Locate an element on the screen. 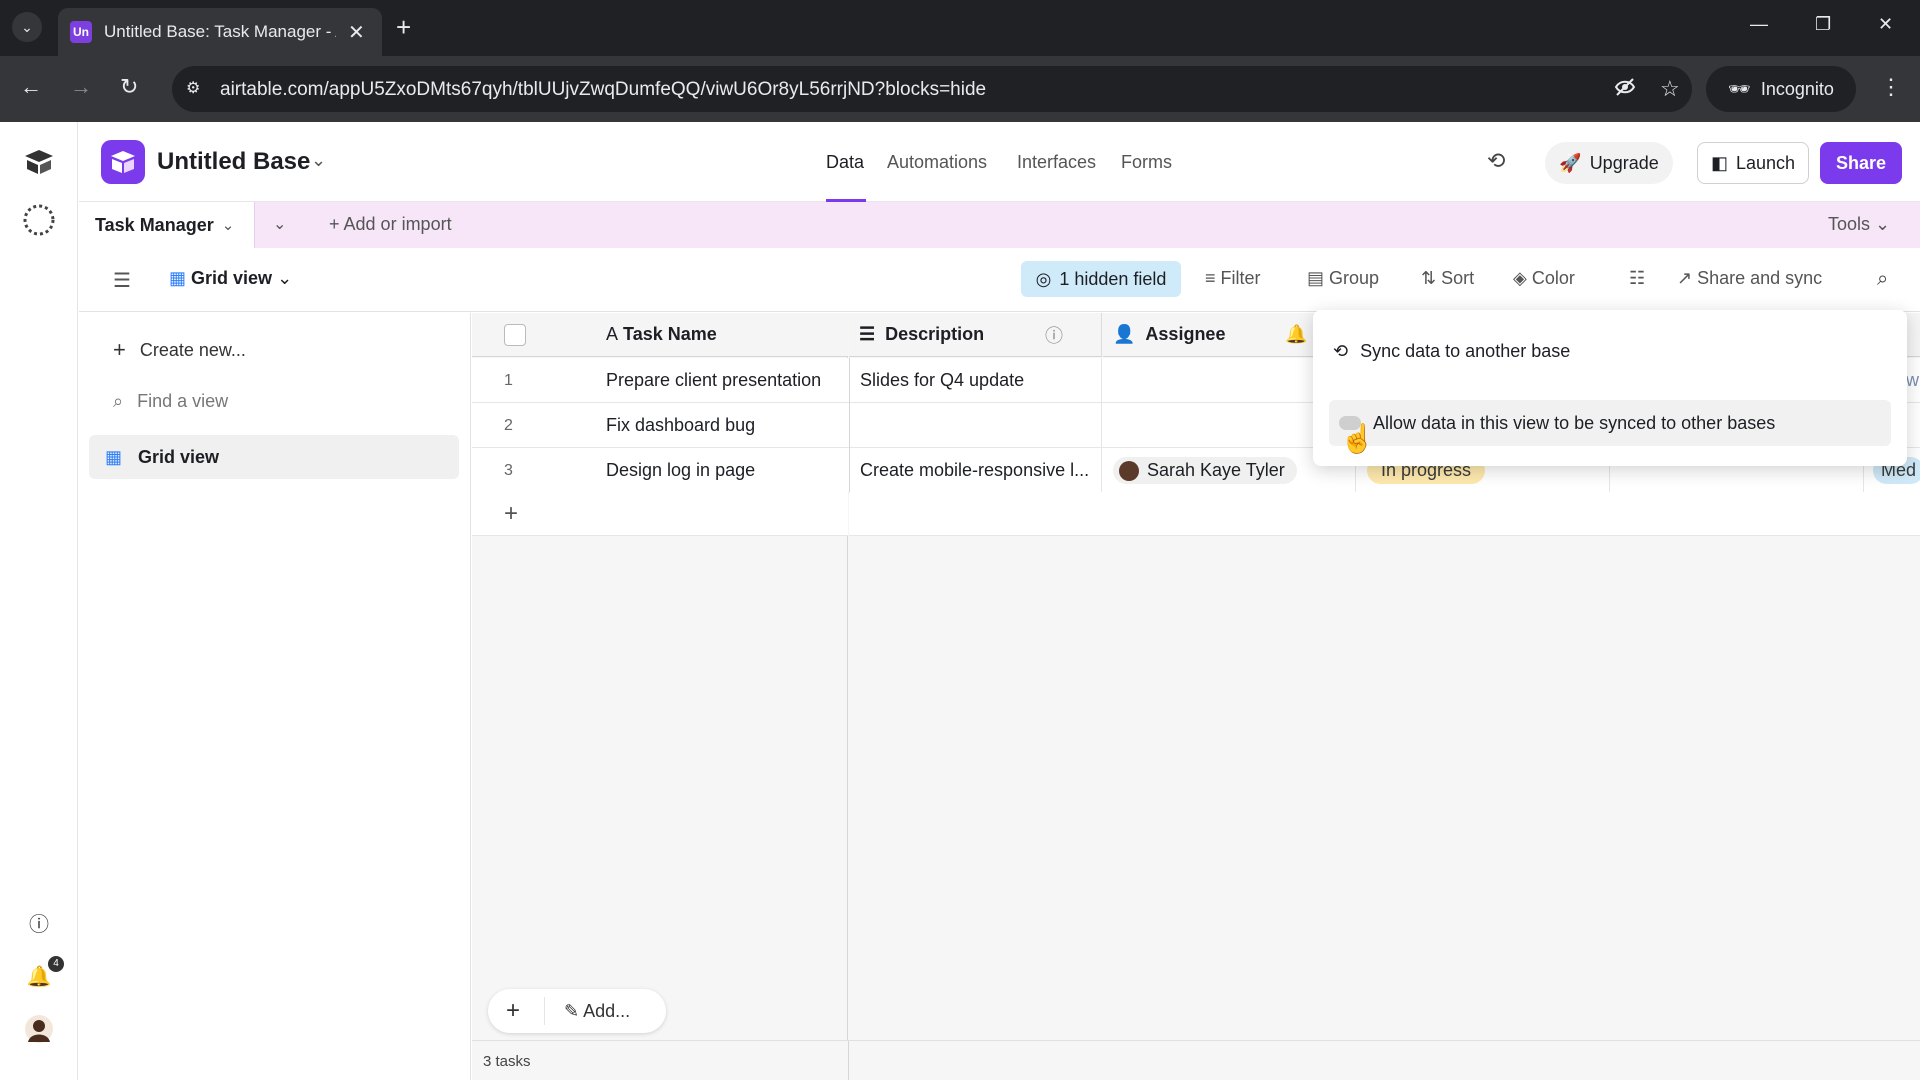  find-view-placeholder: Find a view is located at coordinates (183, 401).